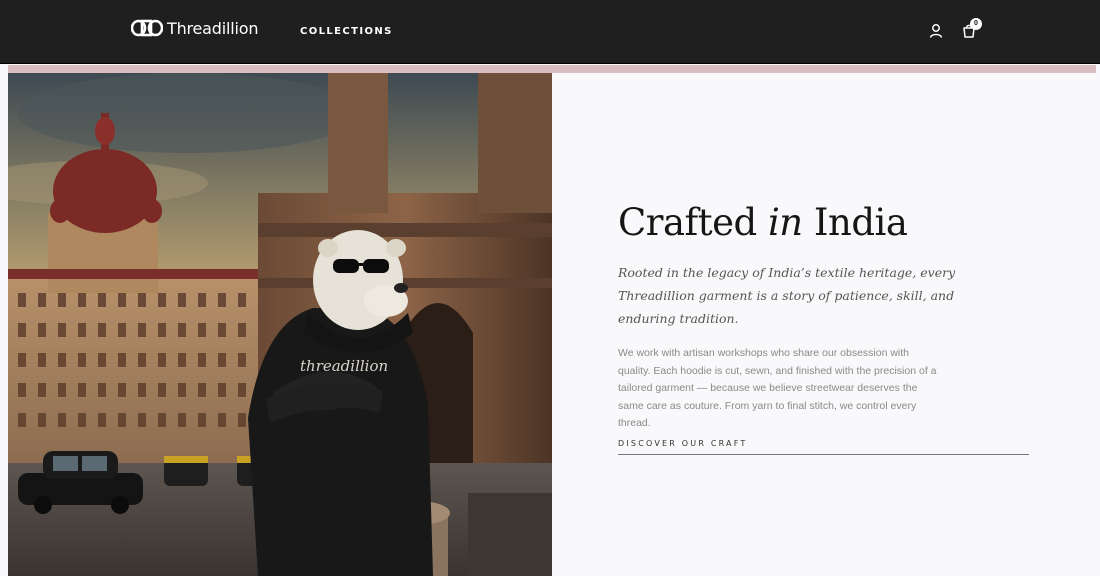  What do you see at coordinates (550, 32) in the screenshot?
I see `site-header: Threadillion COLLECTIONS 0` at bounding box center [550, 32].